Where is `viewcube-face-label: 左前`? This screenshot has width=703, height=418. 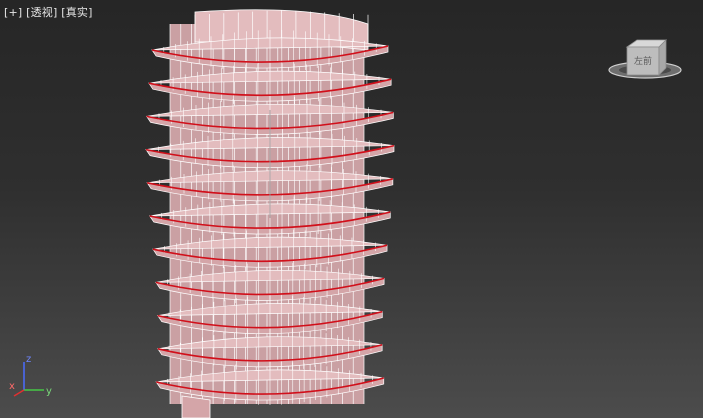 viewcube-face-label: 左前 is located at coordinates (643, 61).